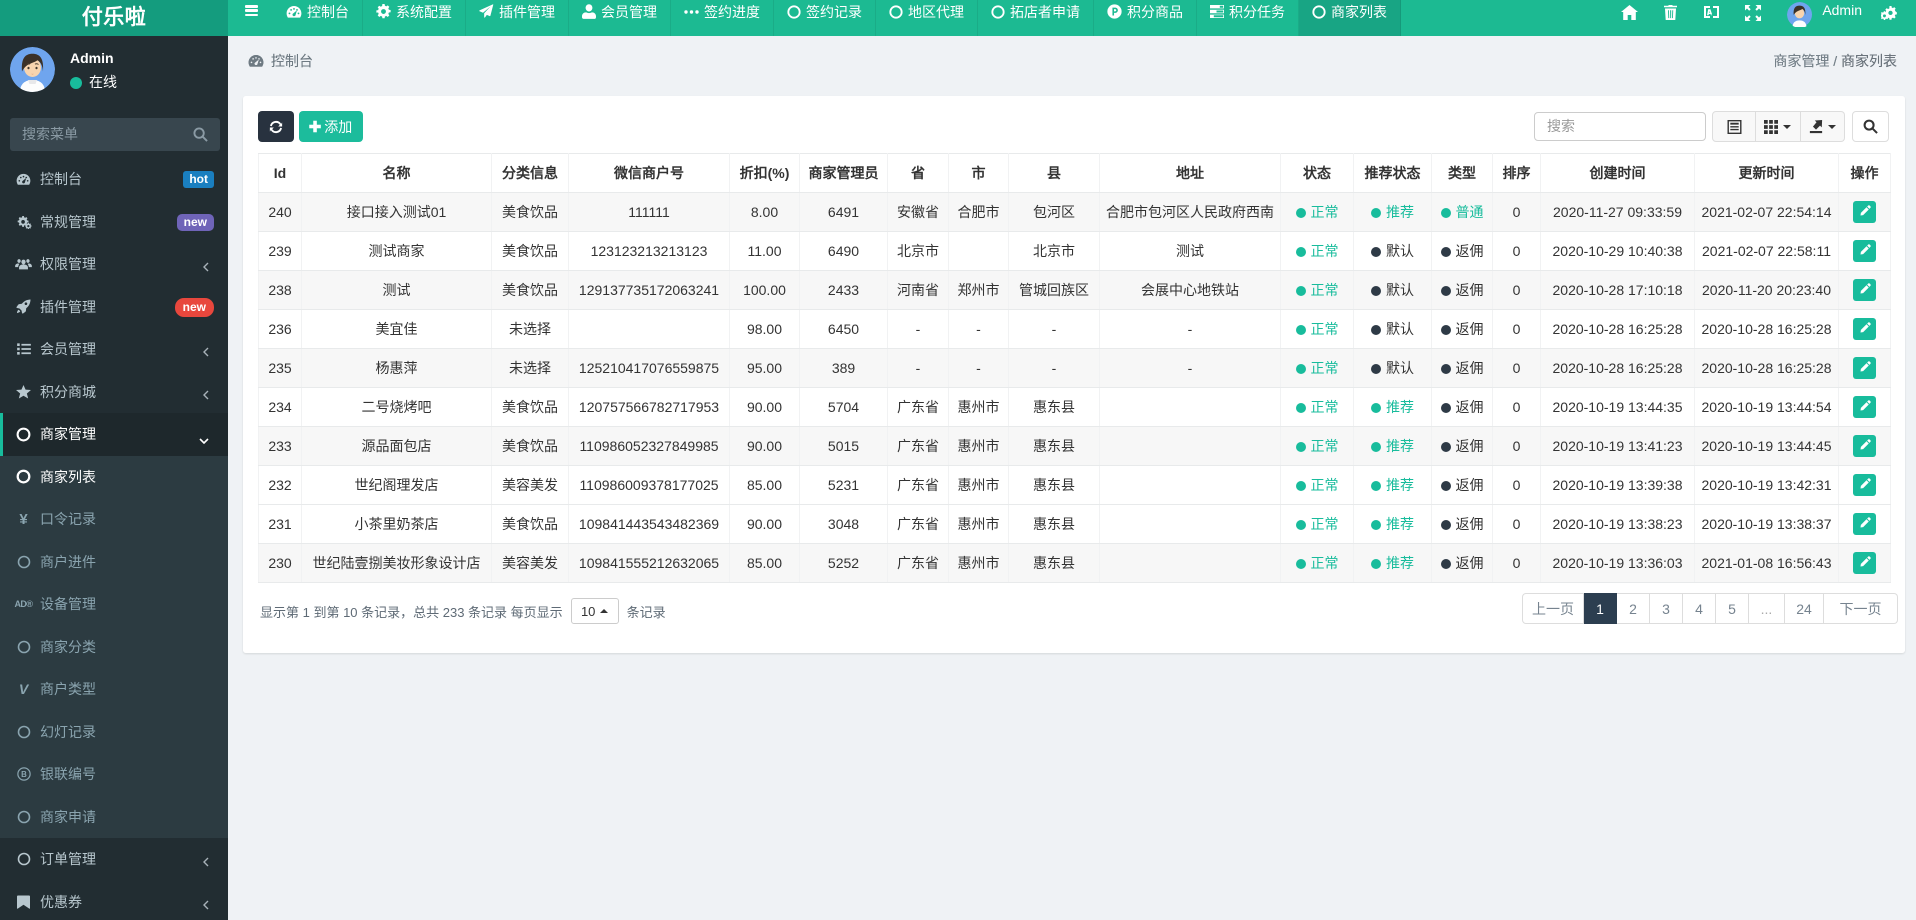  What do you see at coordinates (24, 774) in the screenshot?
I see `svg-text: B` at bounding box center [24, 774].